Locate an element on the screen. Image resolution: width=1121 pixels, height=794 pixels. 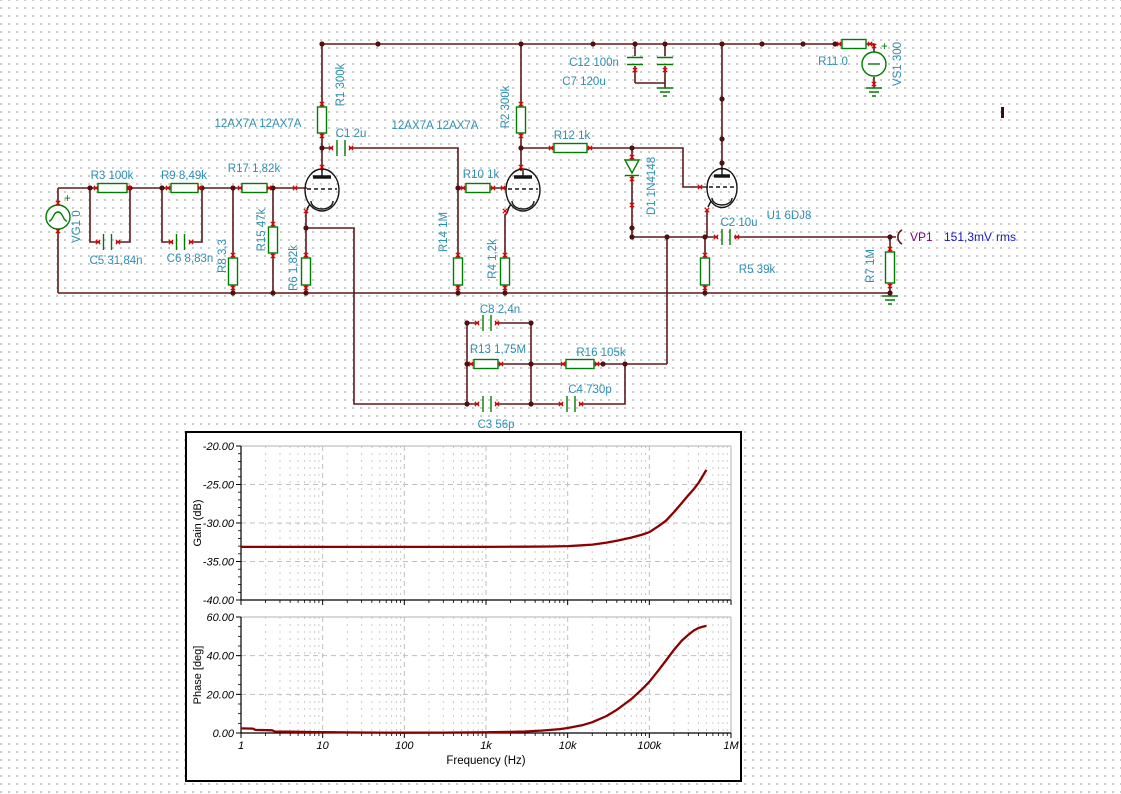
label-r14: R14 1M is located at coordinates (444, 232).